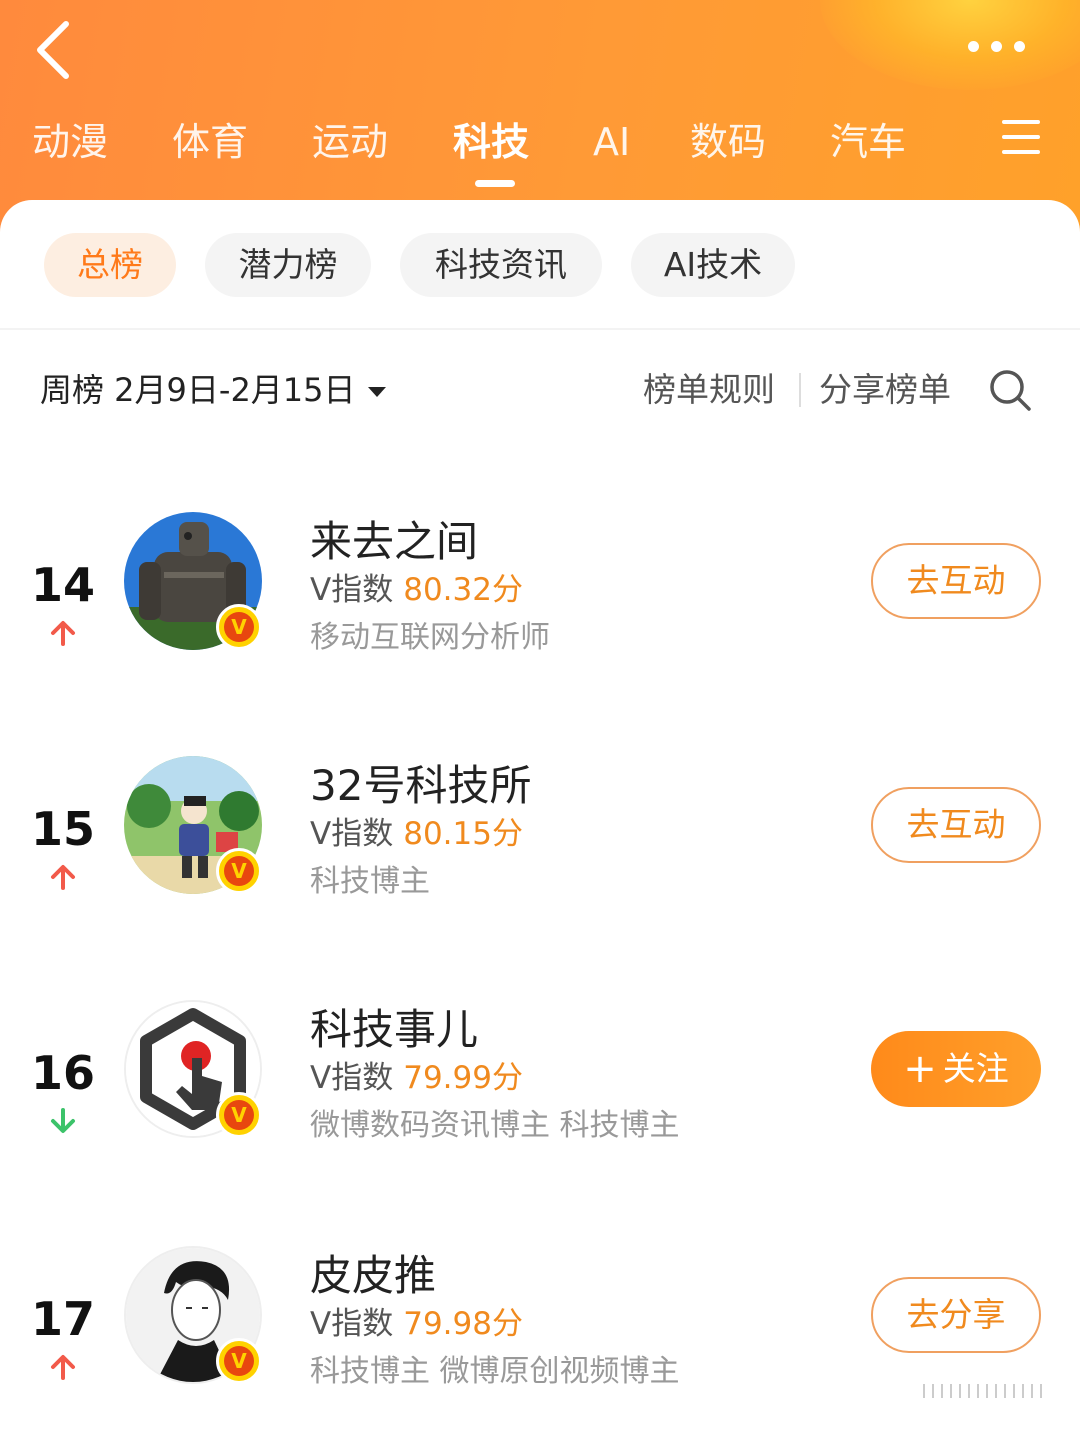  What do you see at coordinates (540, 612) in the screenshot?
I see `list-item: 14 V 来去之间 V指数 80.32分 移动互联网分析师 去互动` at bounding box center [540, 612].